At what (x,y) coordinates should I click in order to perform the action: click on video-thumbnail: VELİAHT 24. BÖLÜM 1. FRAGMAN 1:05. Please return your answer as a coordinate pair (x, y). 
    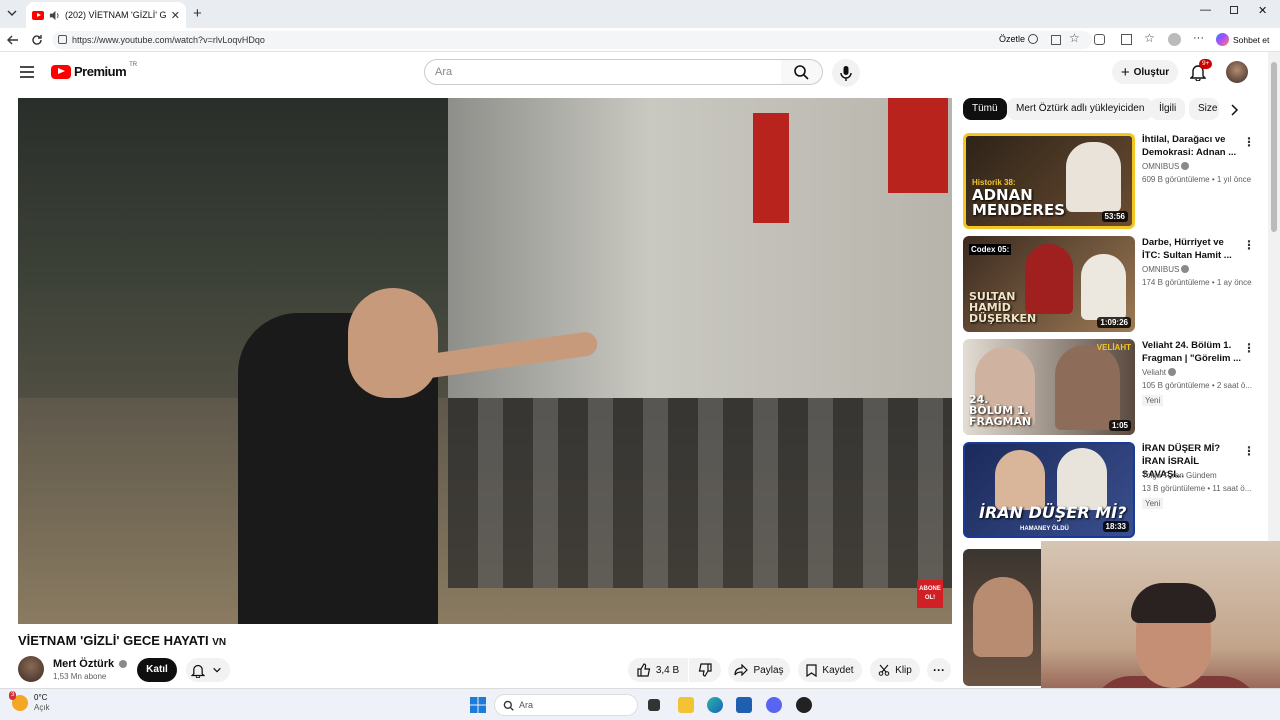
    Looking at the image, I should click on (1049, 387).